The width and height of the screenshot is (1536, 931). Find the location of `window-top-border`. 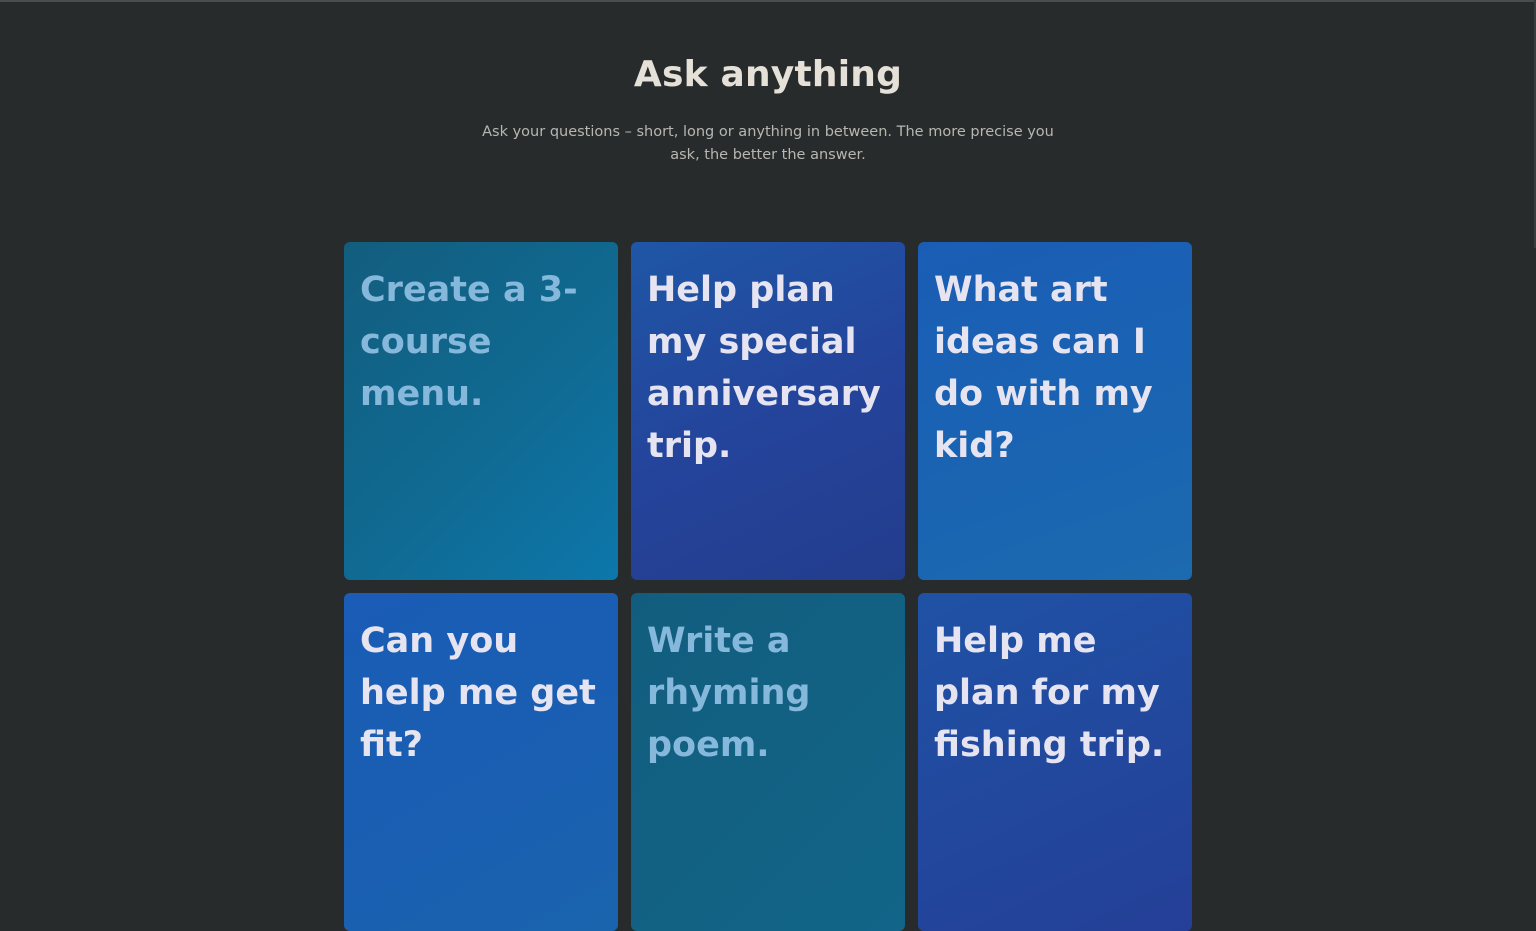

window-top-border is located at coordinates (768, 1).